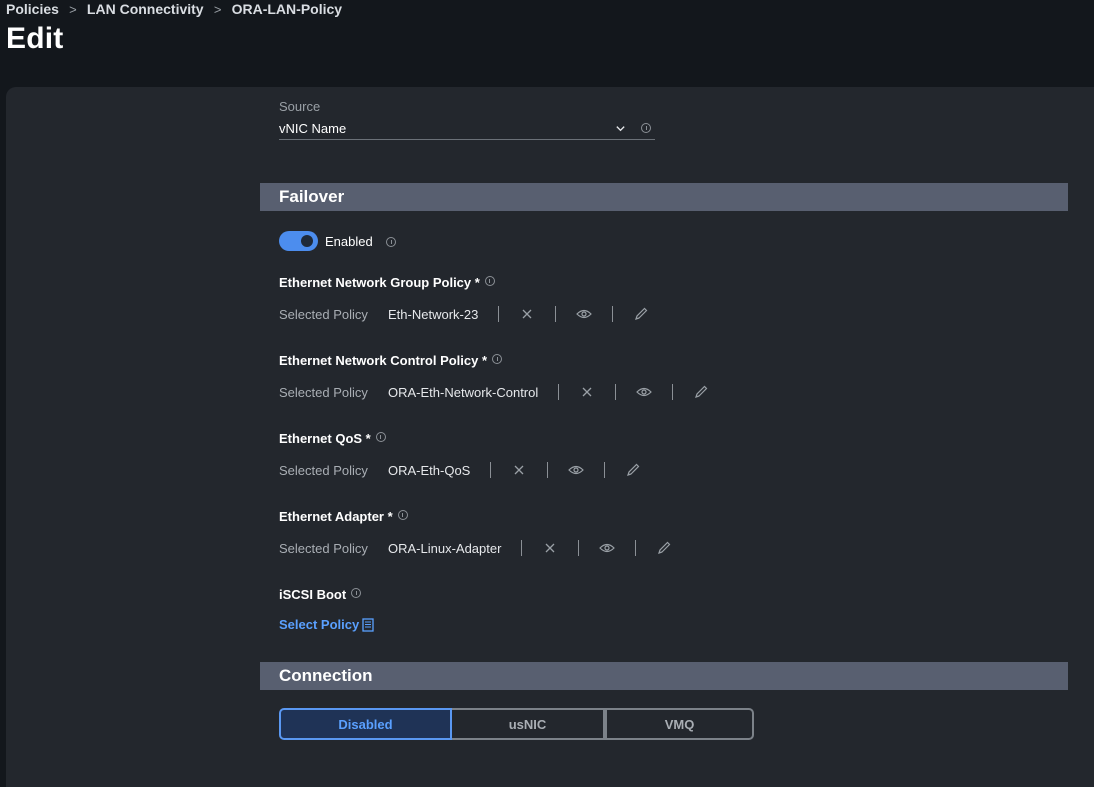  What do you see at coordinates (664, 197) in the screenshot?
I see `section-header-failover: Failover` at bounding box center [664, 197].